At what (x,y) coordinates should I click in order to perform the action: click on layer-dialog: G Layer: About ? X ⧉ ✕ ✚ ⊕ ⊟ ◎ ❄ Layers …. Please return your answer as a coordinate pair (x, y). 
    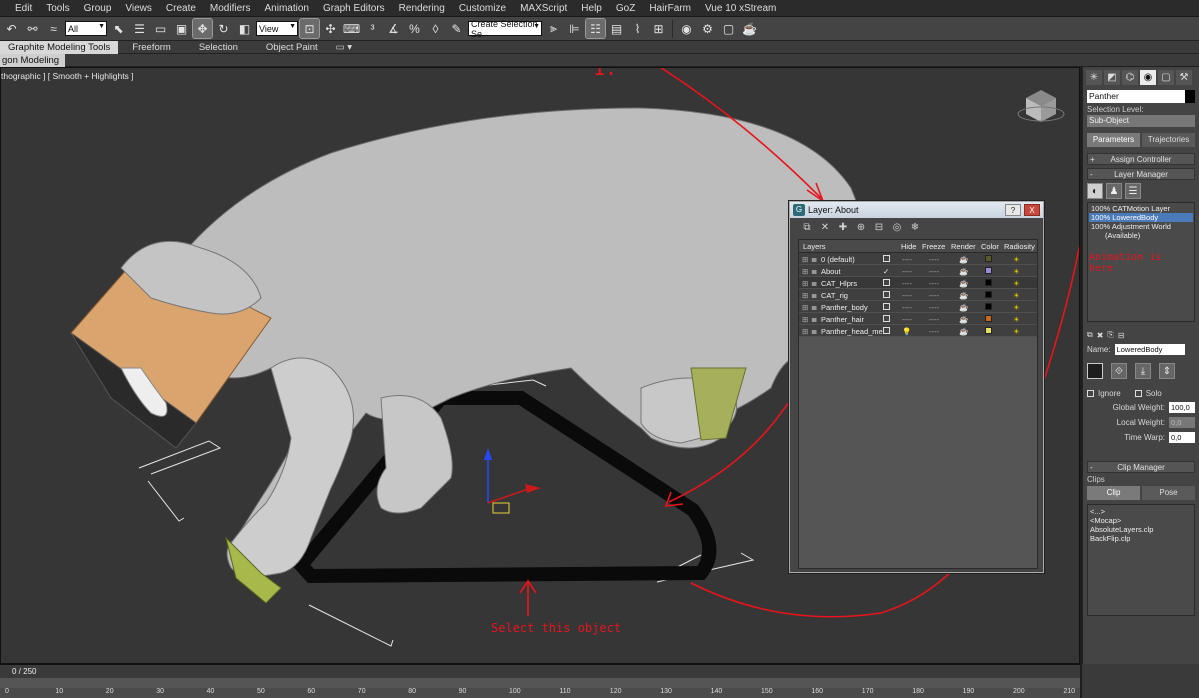
    Looking at the image, I should click on (916, 387).